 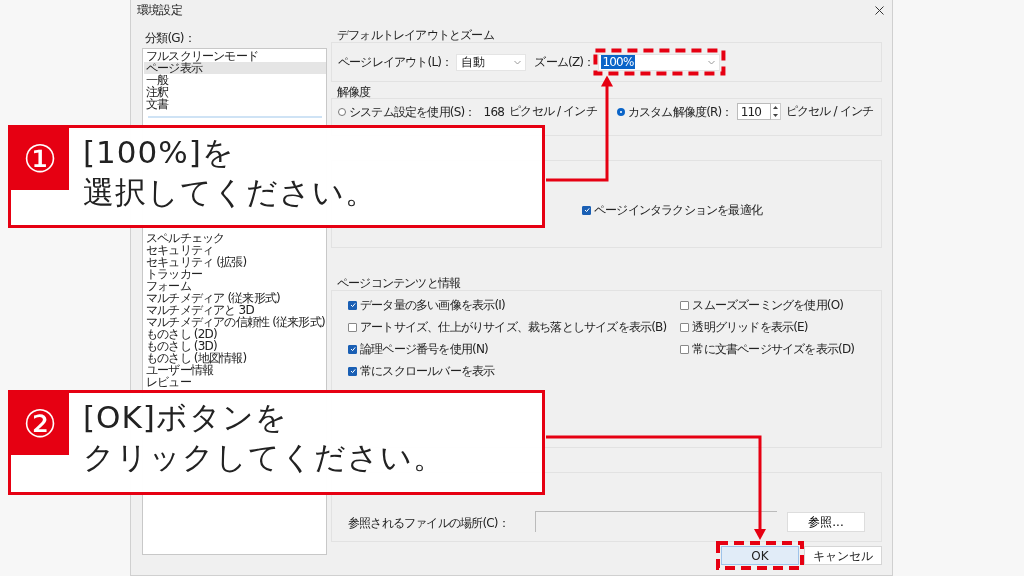 What do you see at coordinates (843, 555) in the screenshot?
I see `cancel-button: キャンセル` at bounding box center [843, 555].